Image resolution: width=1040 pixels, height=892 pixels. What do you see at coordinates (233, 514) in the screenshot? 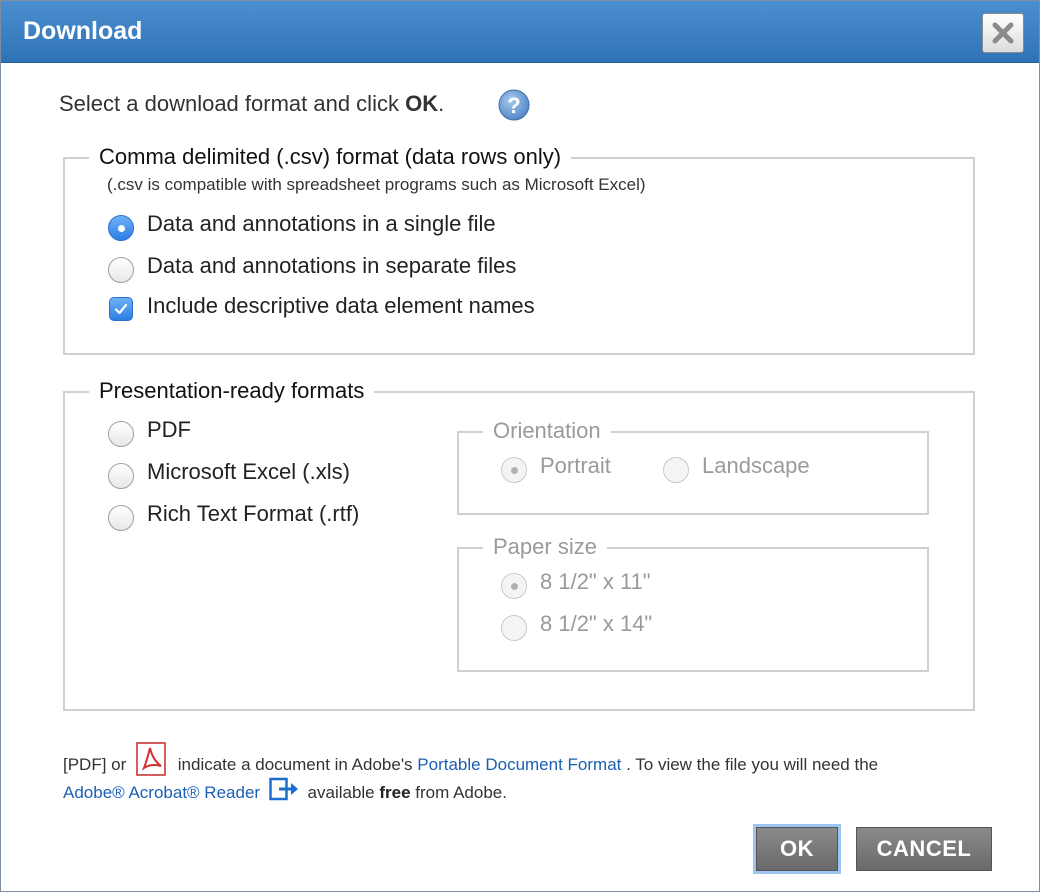
I see `radio-rtf: Rich Text Format (.rtf)` at bounding box center [233, 514].